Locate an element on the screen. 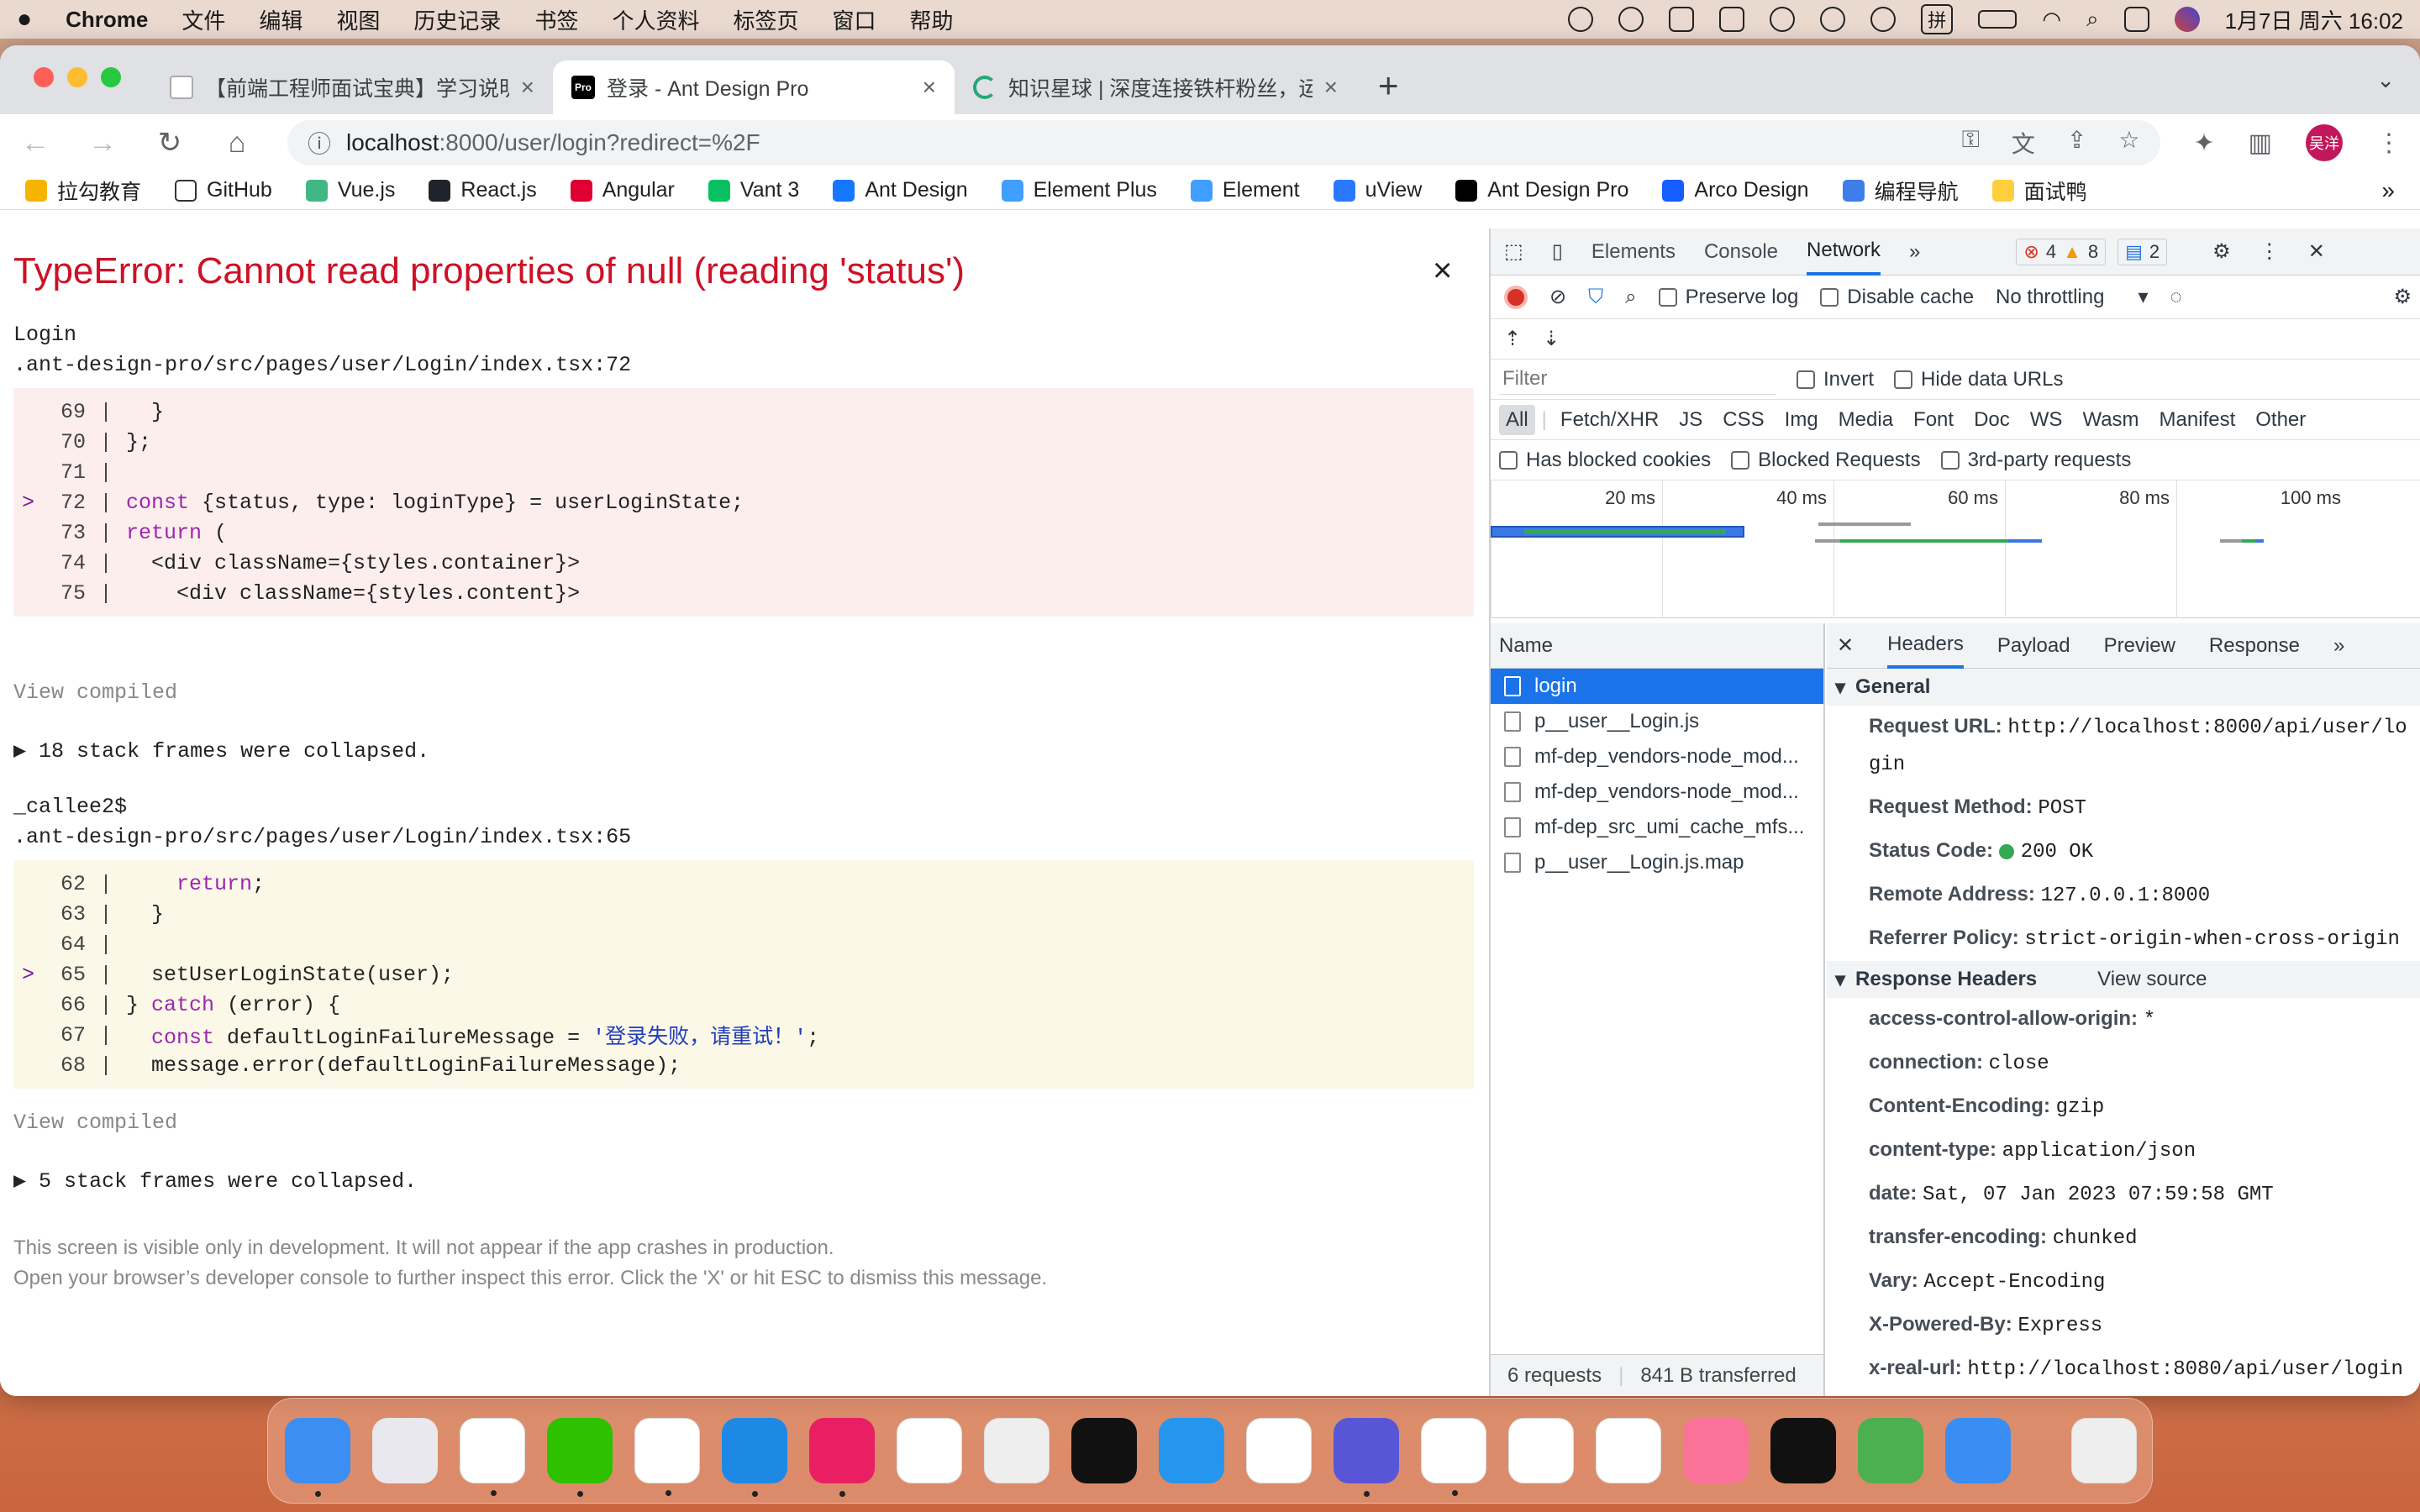 This screenshot has height=1512, width=2420. screen-icon is located at coordinates (1366, 1457).